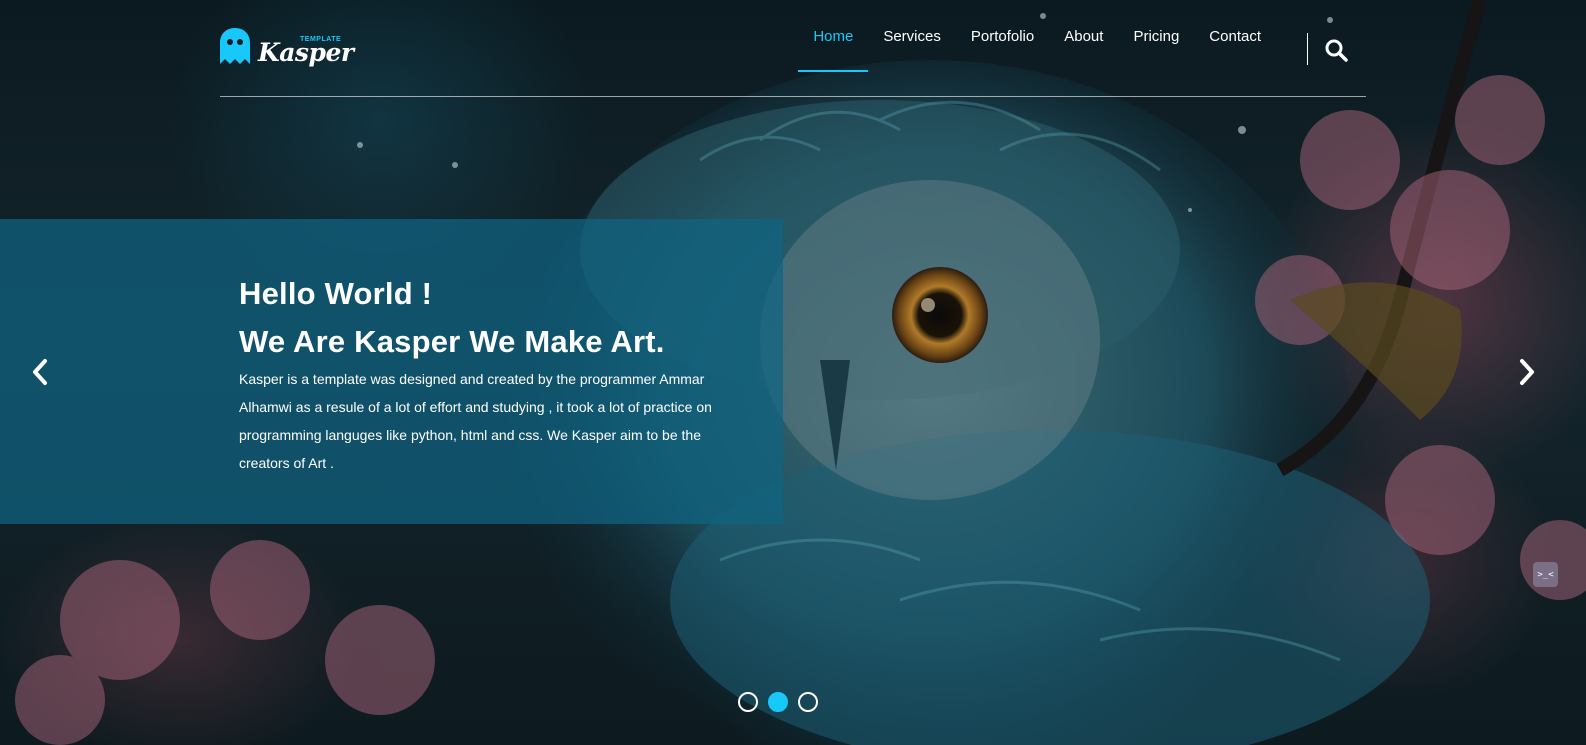 This screenshot has height=745, width=1586. I want to click on nav-home: Home, so click(833, 36).